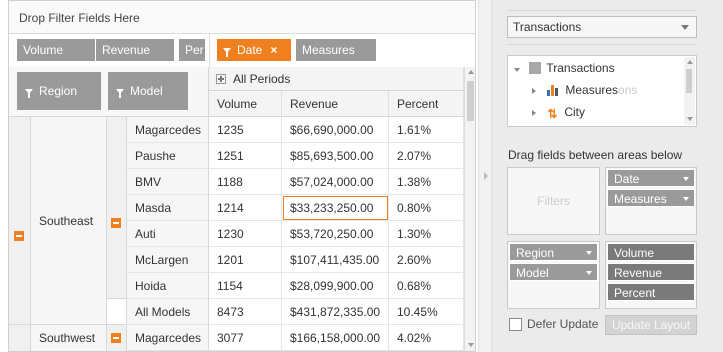 The image size is (723, 352). Describe the element at coordinates (335, 312) in the screenshot. I see `value-cell-revenue: $431,872,335.00` at that location.